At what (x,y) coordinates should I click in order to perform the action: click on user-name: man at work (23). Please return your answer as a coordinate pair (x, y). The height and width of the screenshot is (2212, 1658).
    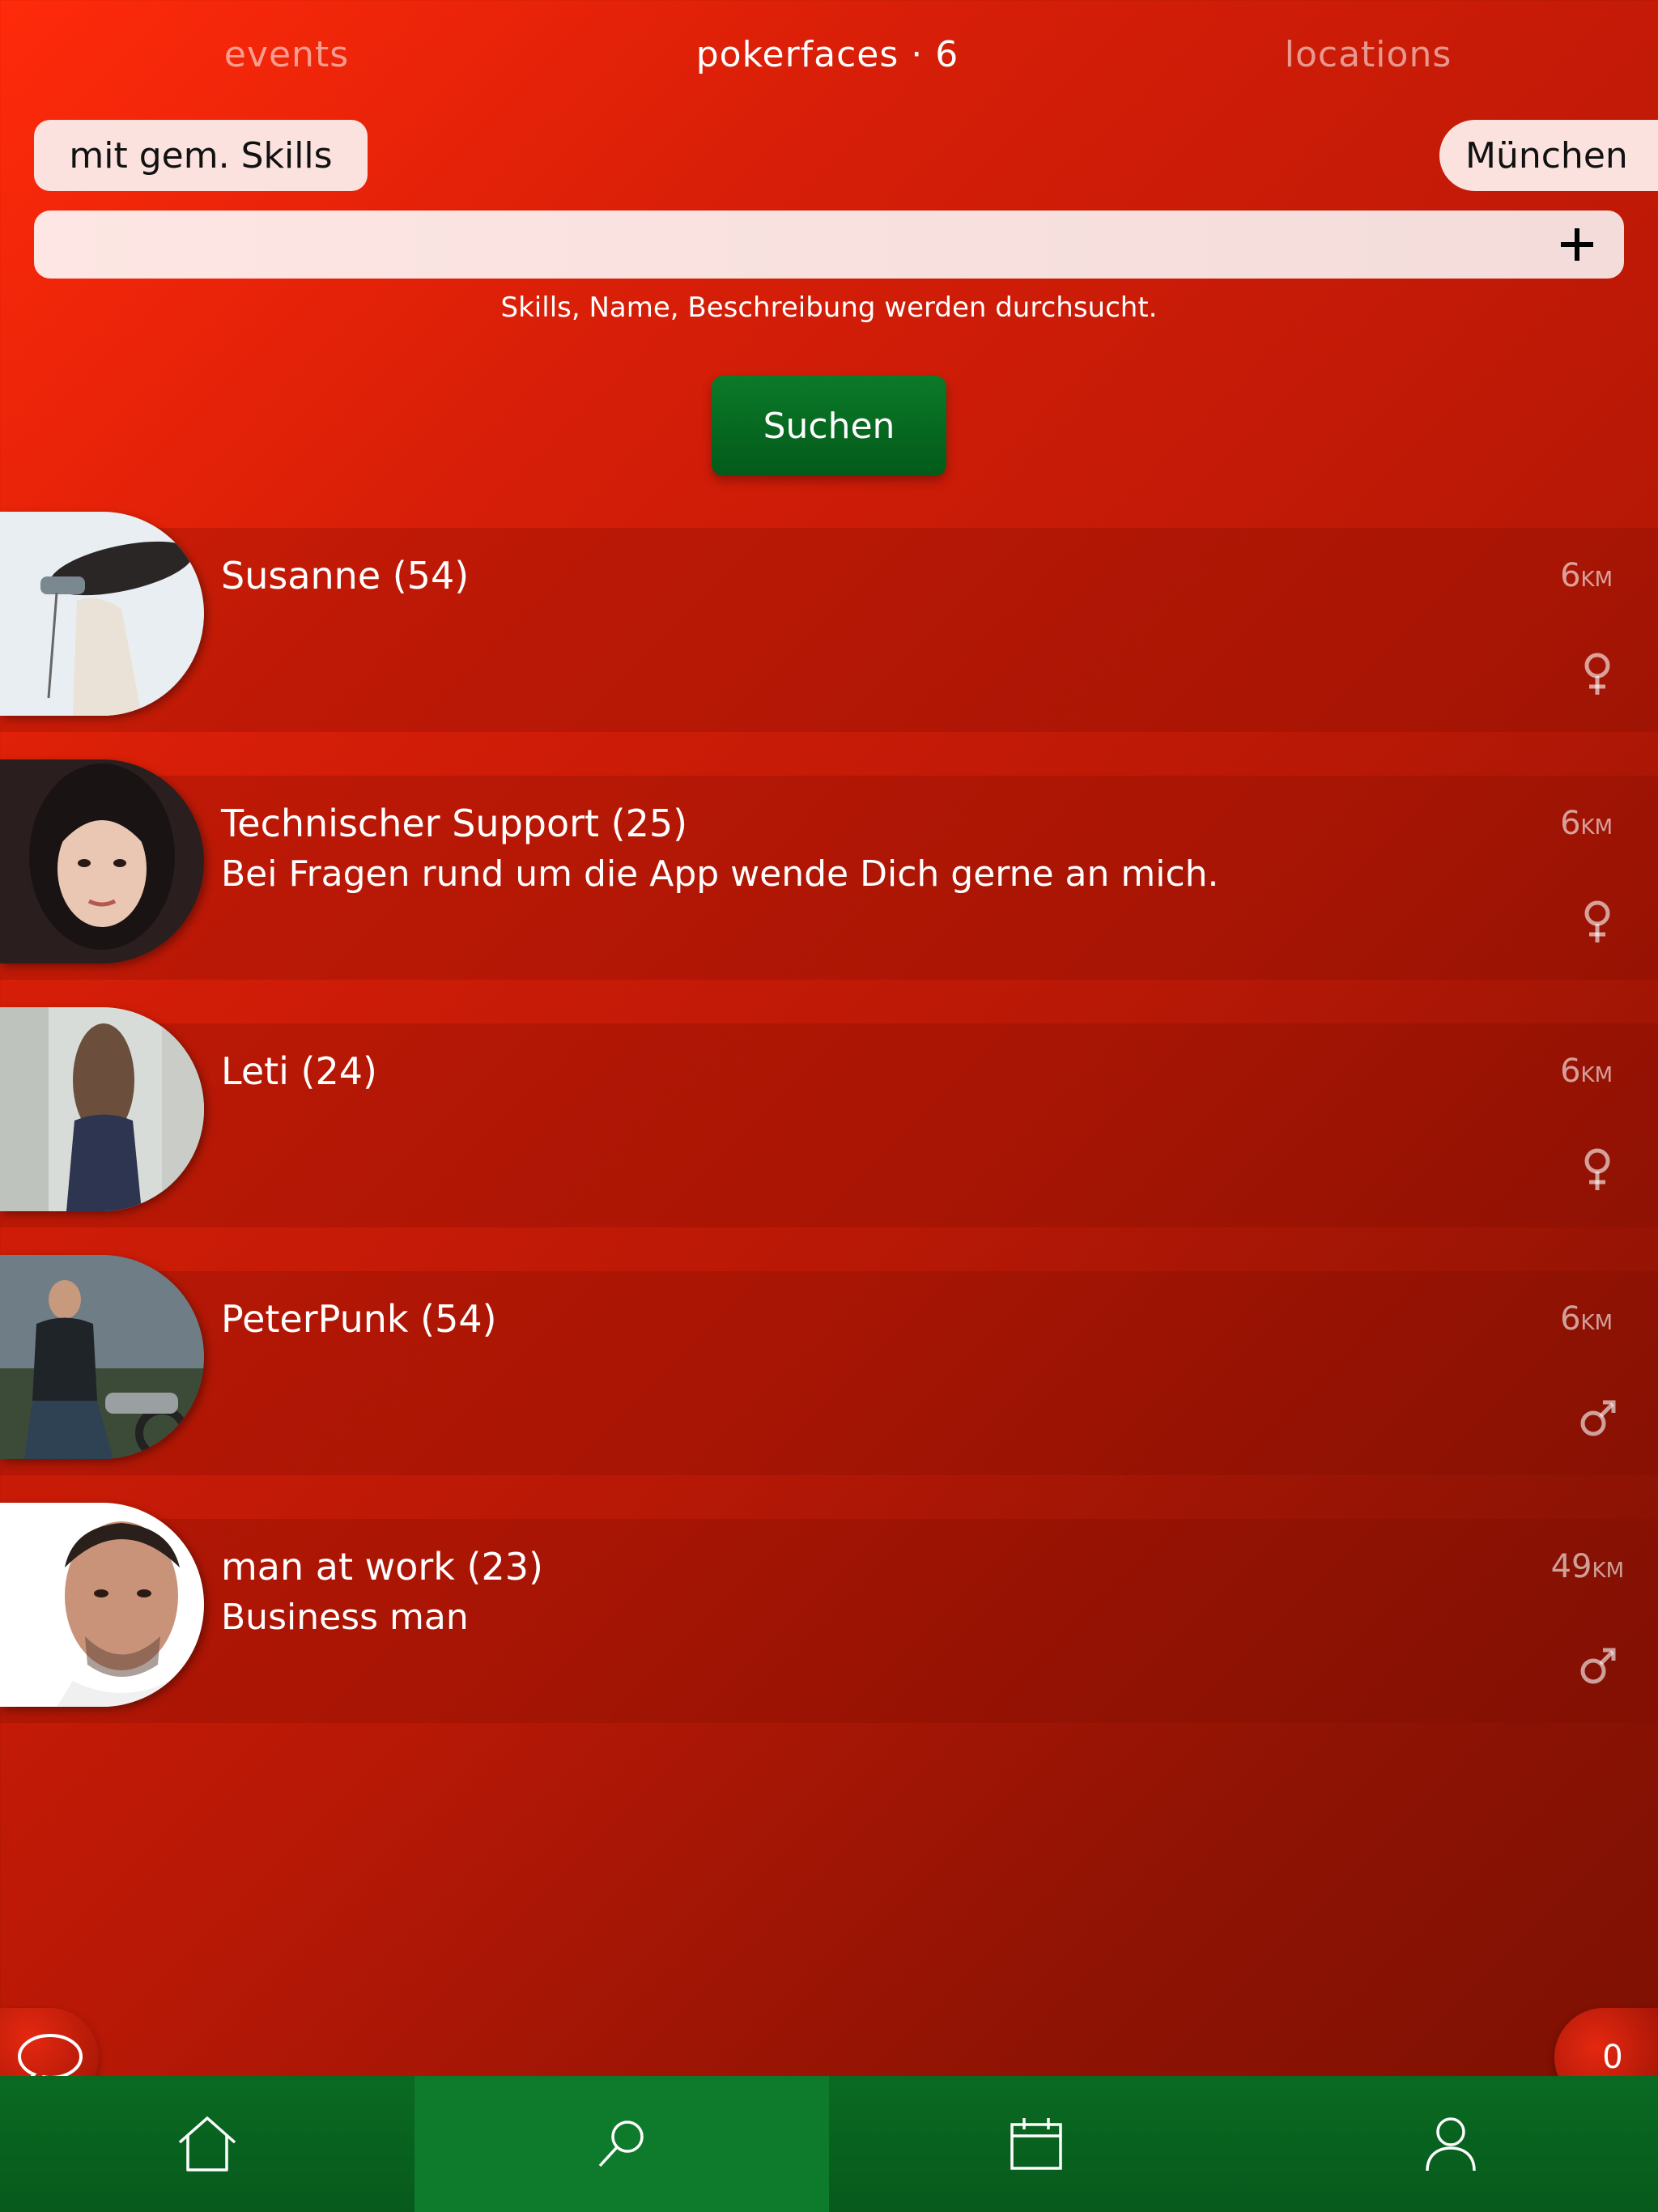
    Looking at the image, I should click on (382, 1567).